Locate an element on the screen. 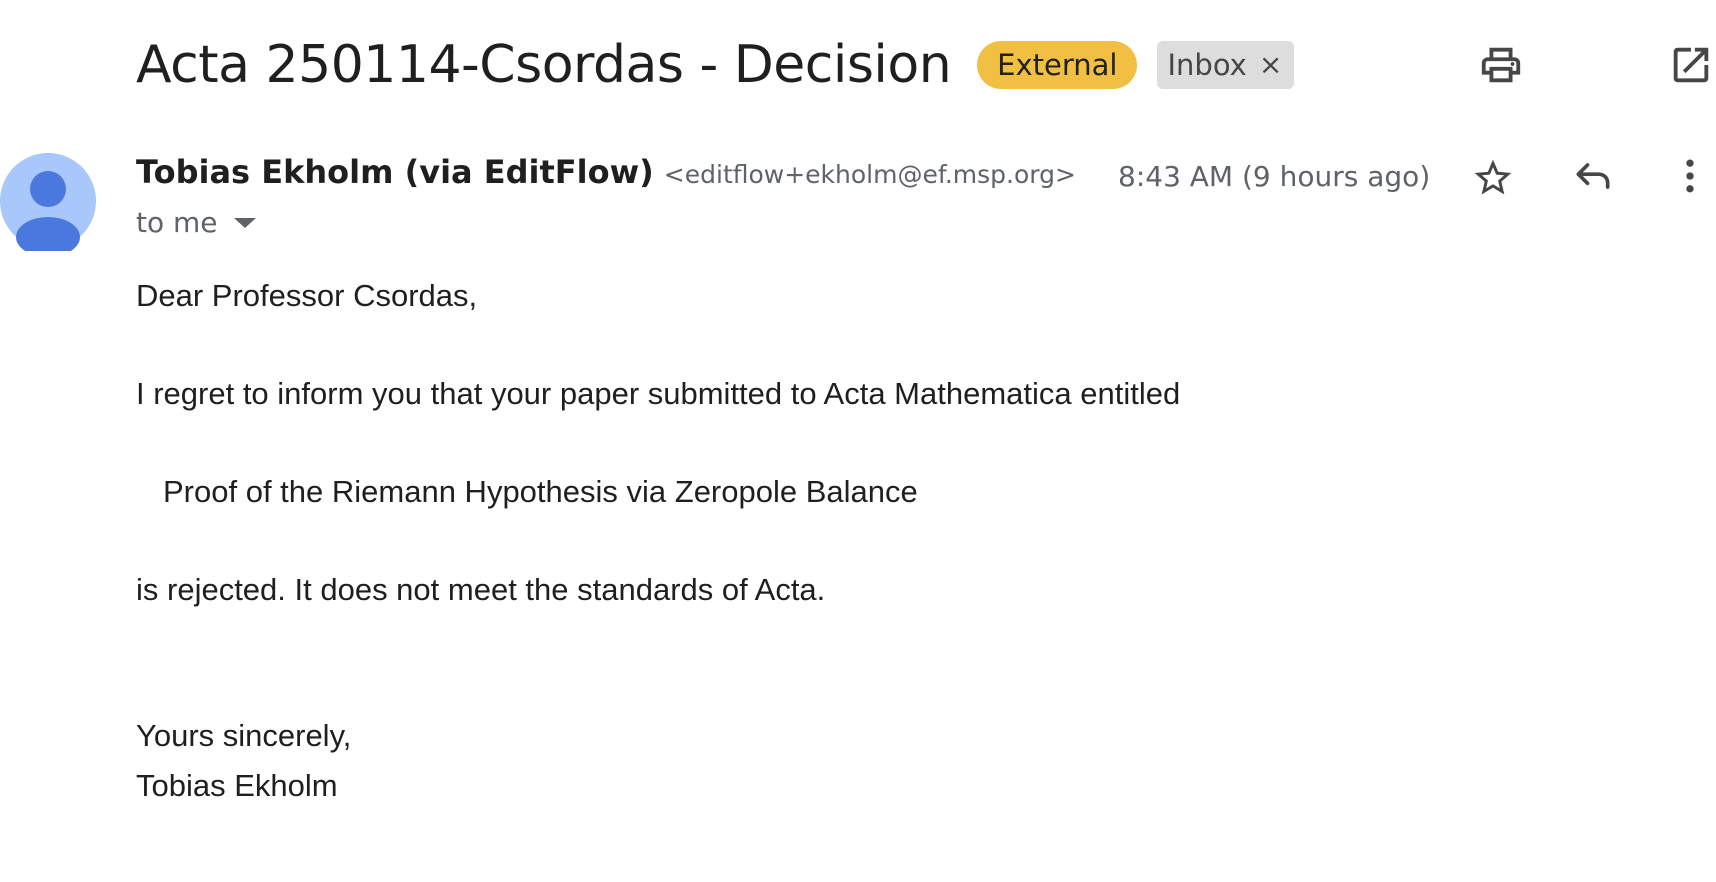 This screenshot has width=1716, height=882. open-in-new-window-icon is located at coordinates (1691, 65).